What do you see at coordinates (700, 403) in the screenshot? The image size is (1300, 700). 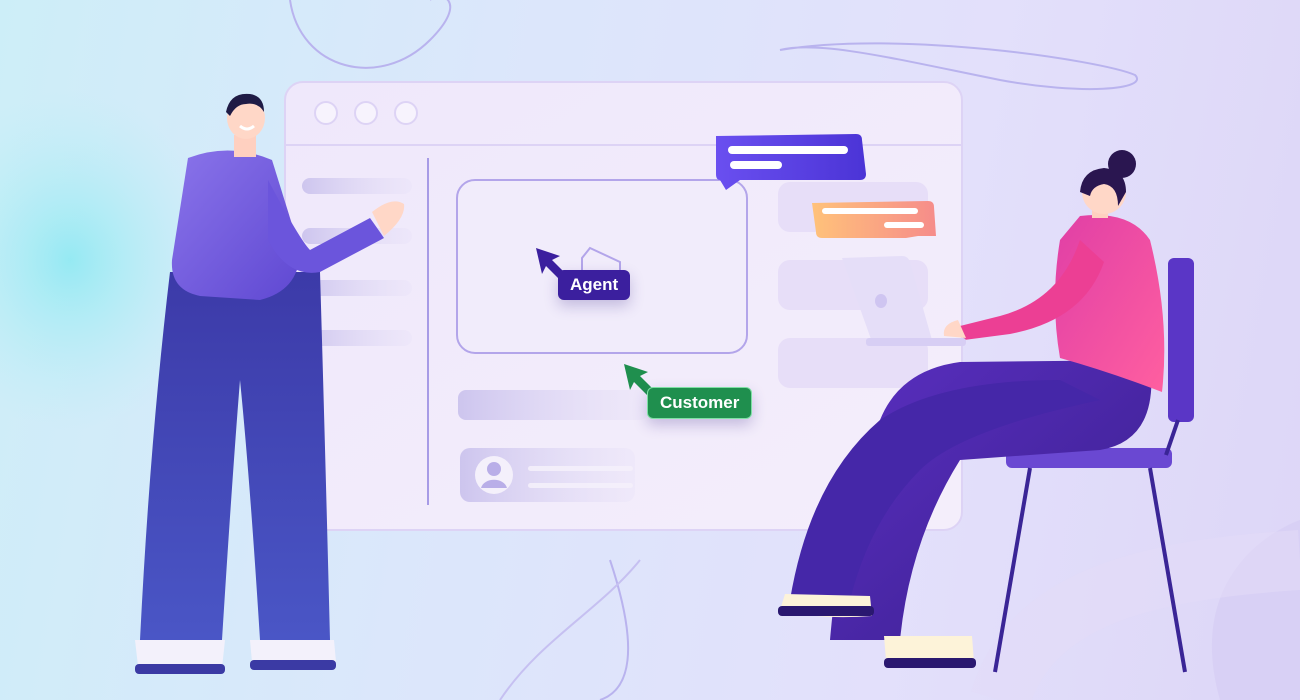 I see `customer-cursor-label: Customer` at bounding box center [700, 403].